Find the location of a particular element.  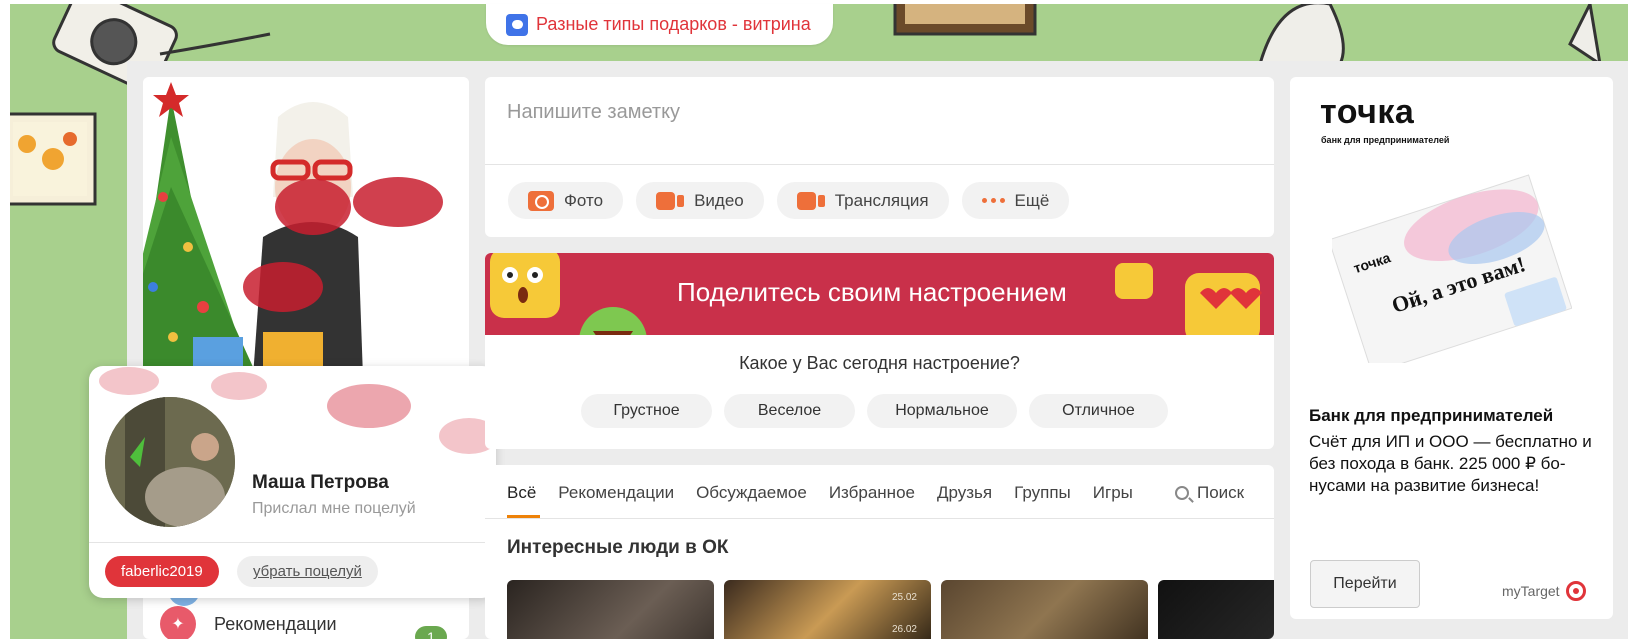

left-strip is located at coordinates (5, 319).